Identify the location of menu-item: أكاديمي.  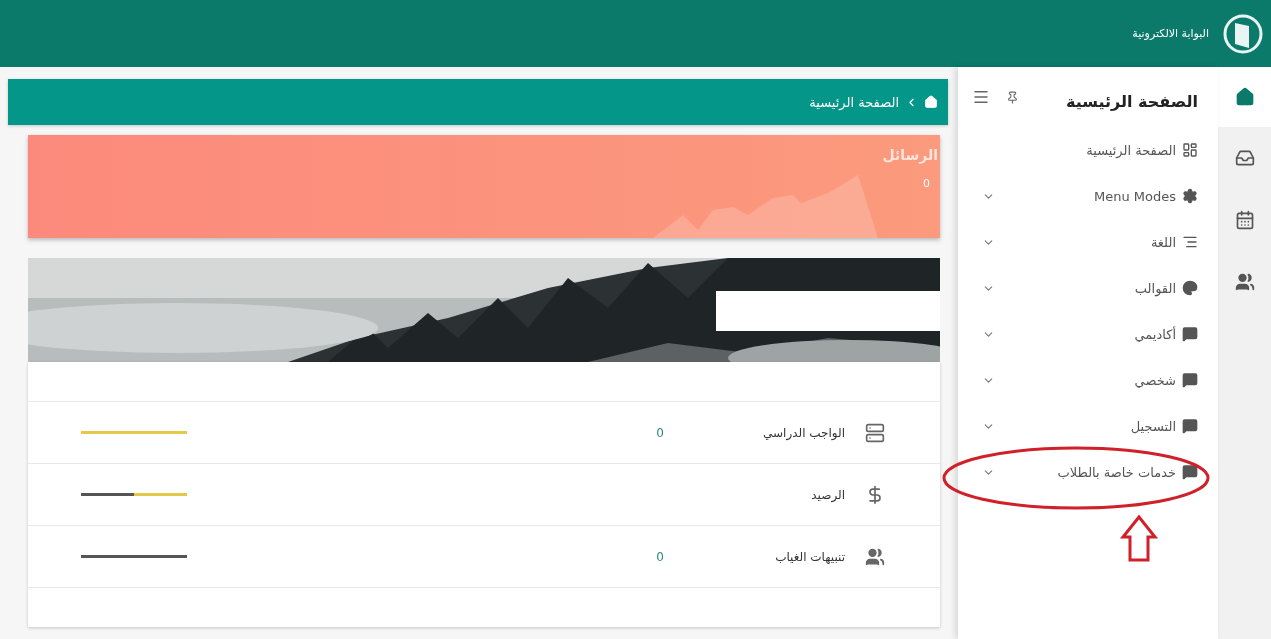
(1088, 334).